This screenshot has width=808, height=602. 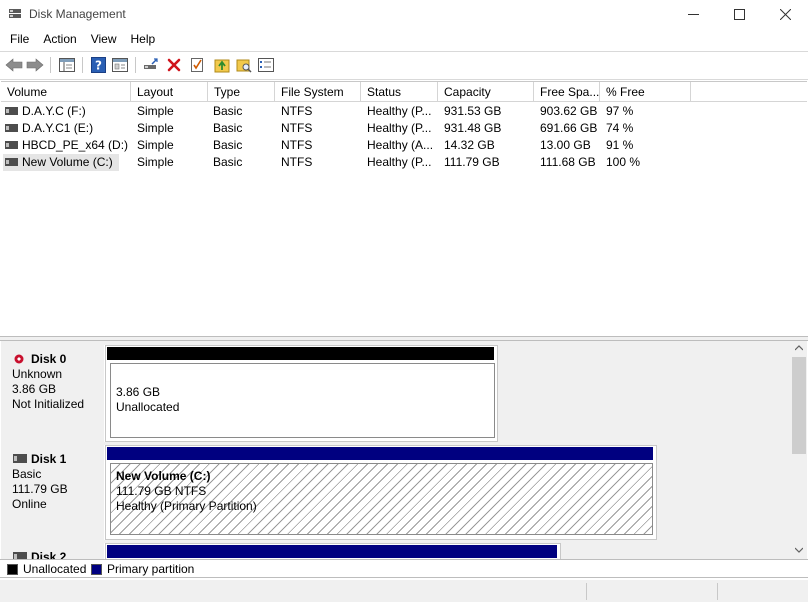 I want to click on cell-capacity: 931.53 GB, so click(x=473, y=111).